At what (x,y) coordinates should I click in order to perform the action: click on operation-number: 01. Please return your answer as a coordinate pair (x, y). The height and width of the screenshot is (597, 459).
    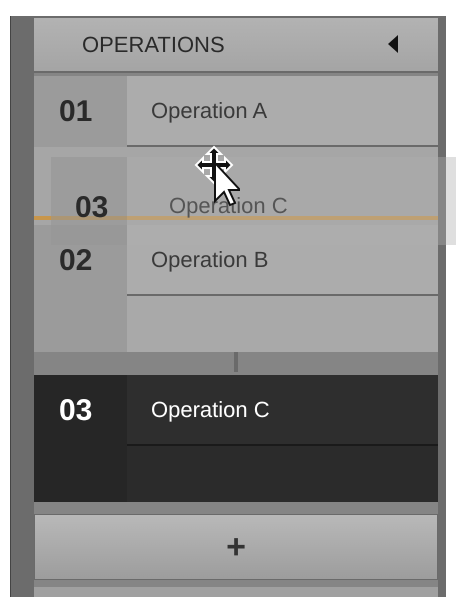
    Looking at the image, I should click on (80, 111).